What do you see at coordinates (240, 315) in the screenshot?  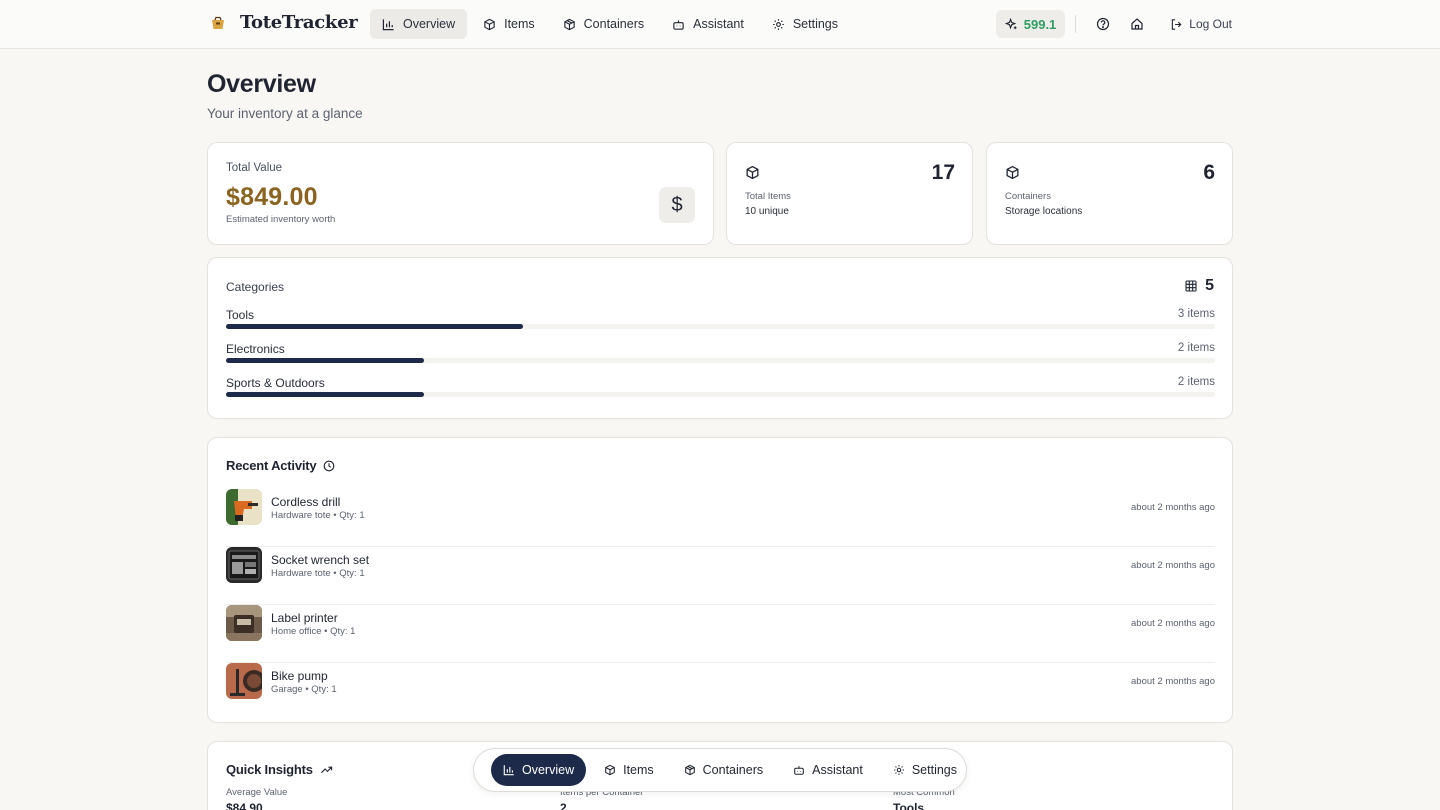 I see `category-name: Tools` at bounding box center [240, 315].